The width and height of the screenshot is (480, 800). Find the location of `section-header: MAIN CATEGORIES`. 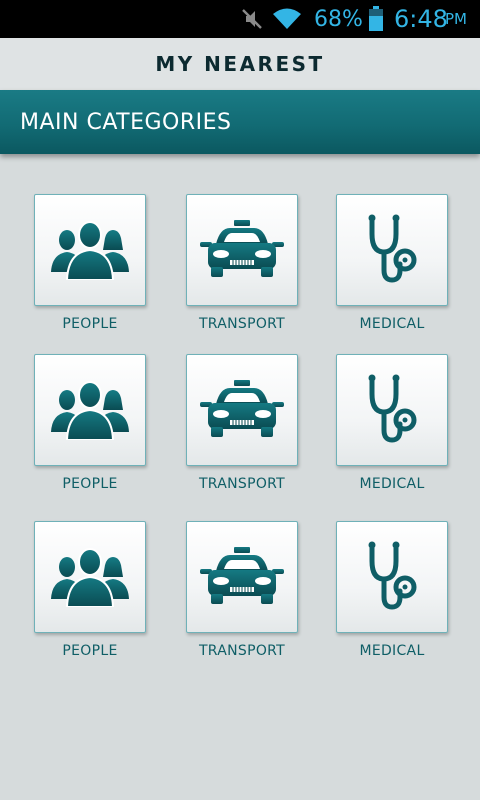

section-header: MAIN CATEGORIES is located at coordinates (240, 122).